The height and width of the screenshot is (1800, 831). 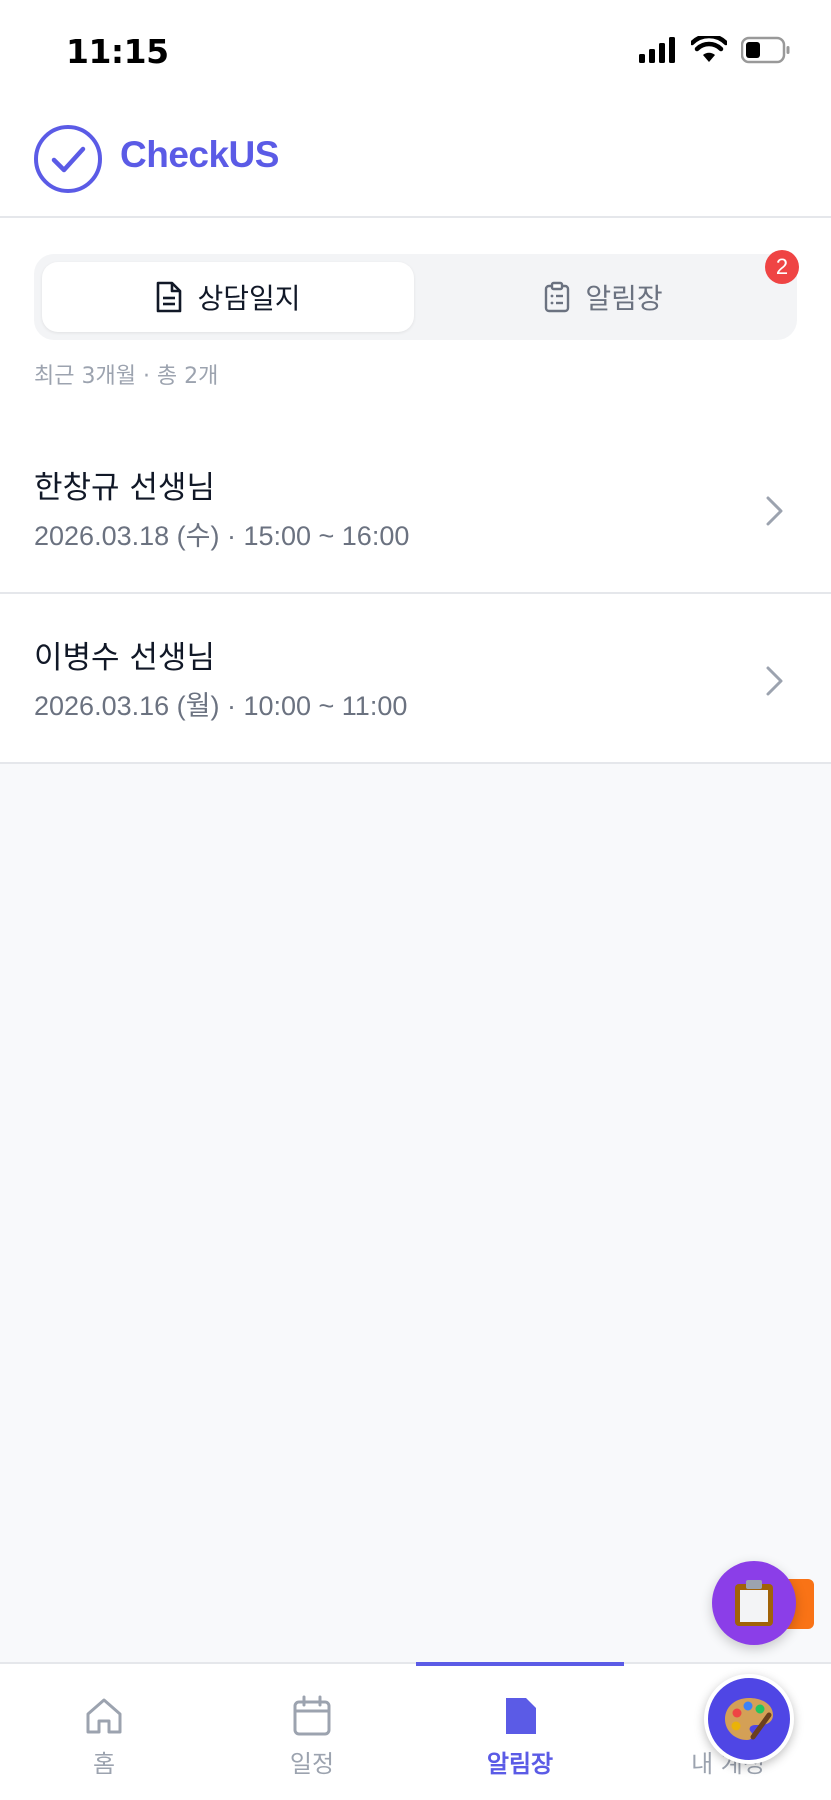 What do you see at coordinates (709, 49) in the screenshot?
I see `wifi-icon` at bounding box center [709, 49].